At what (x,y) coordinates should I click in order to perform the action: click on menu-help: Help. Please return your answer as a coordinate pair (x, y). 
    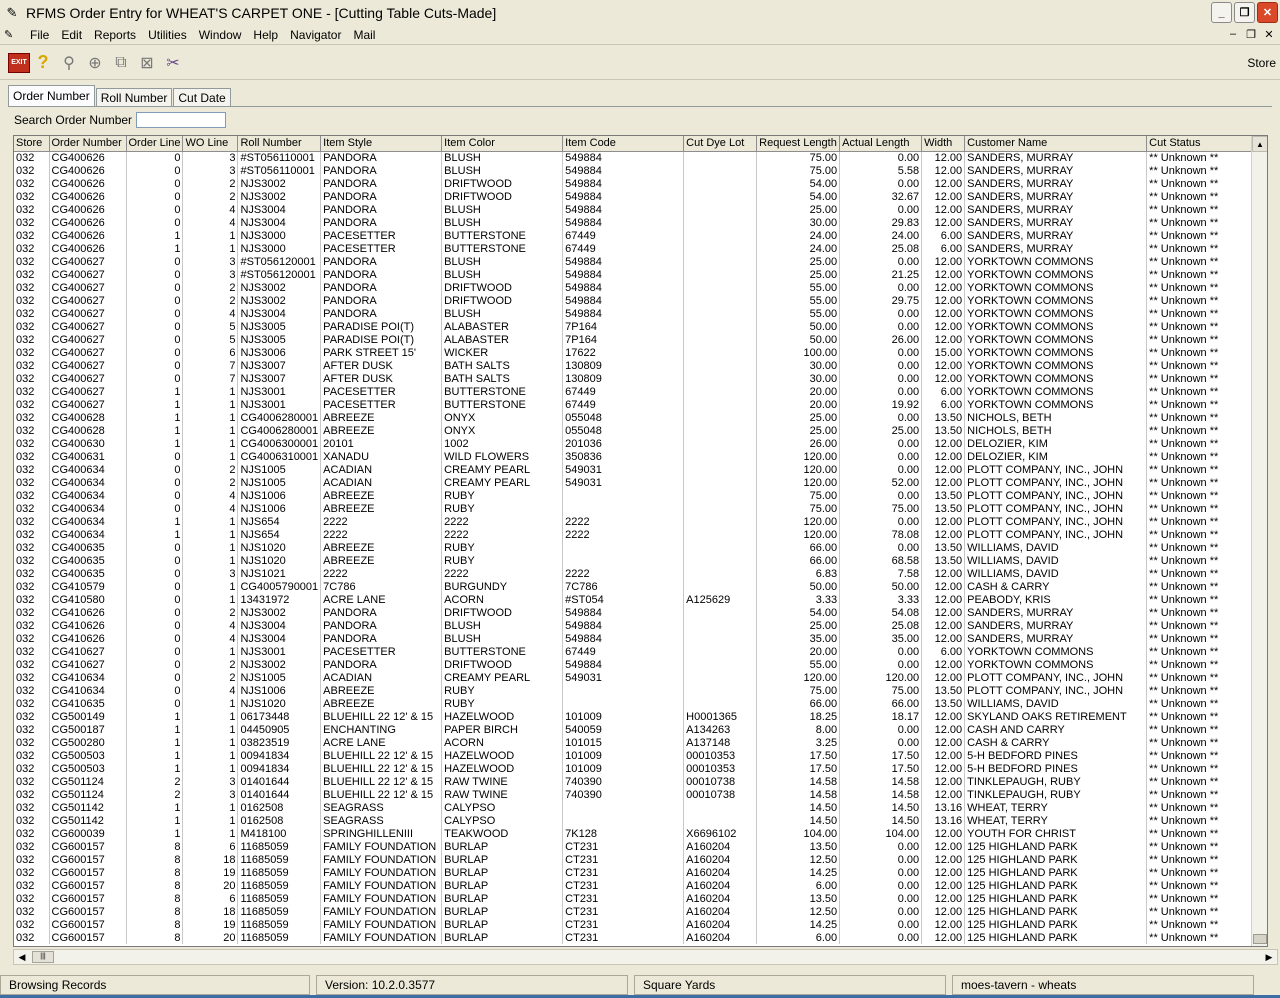
    Looking at the image, I should click on (265, 35).